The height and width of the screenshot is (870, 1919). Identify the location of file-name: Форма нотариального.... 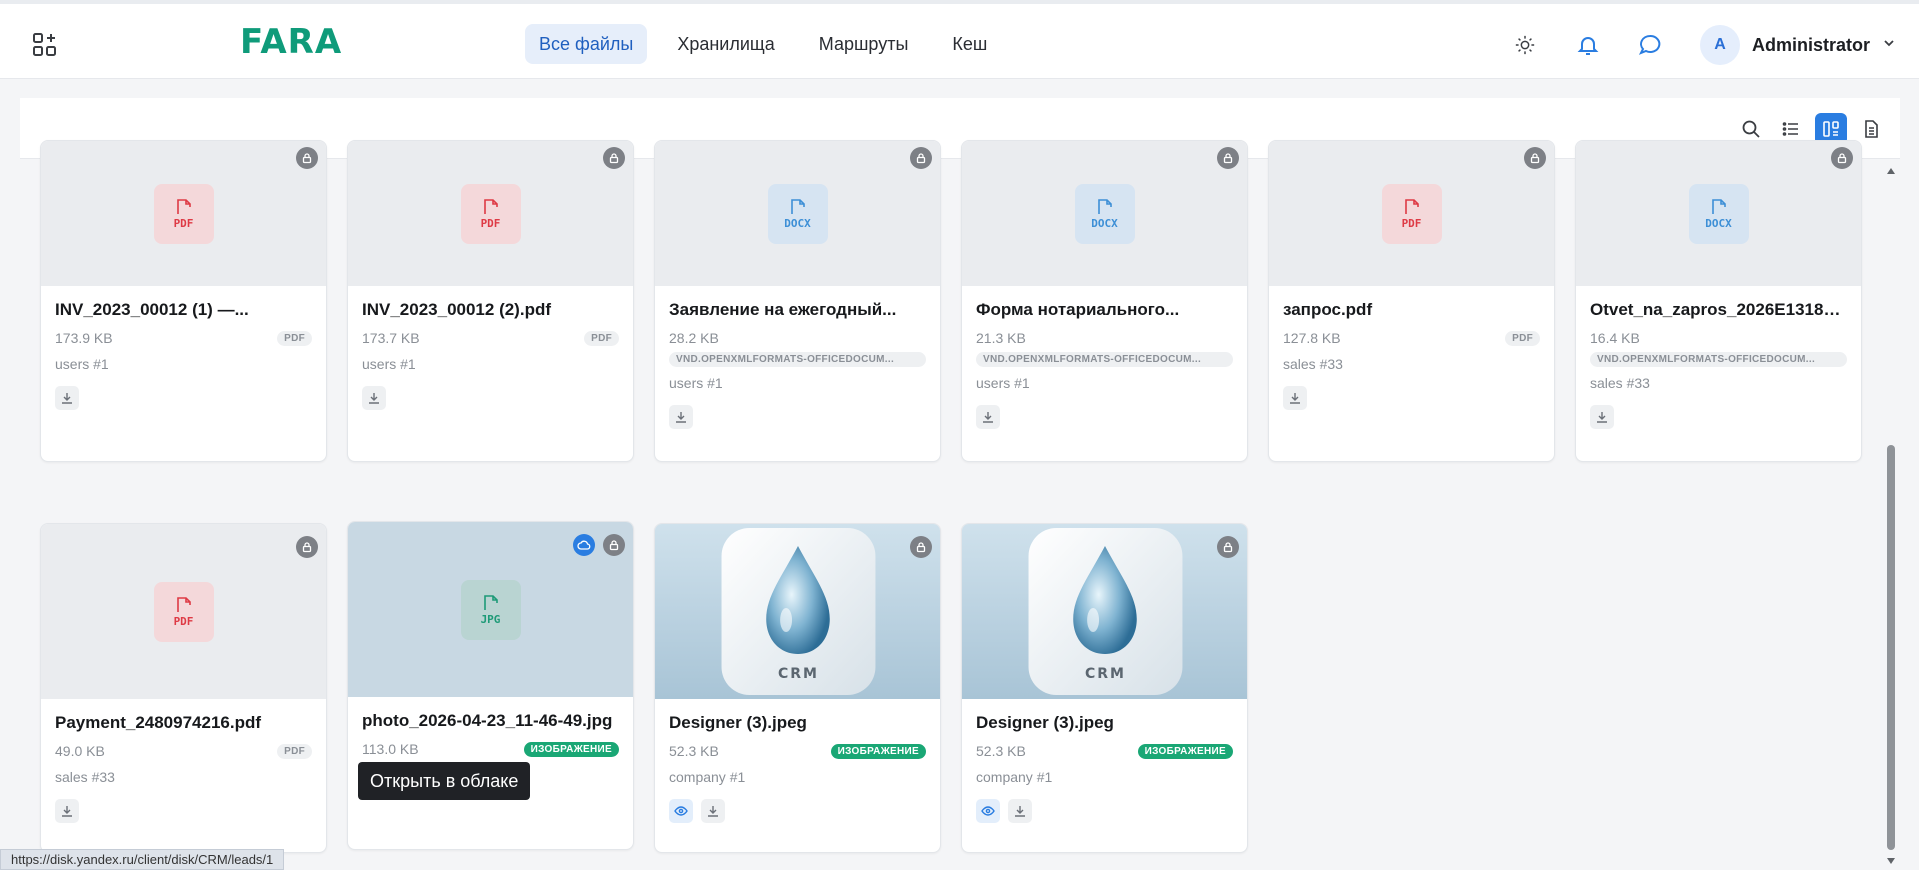
(1104, 311).